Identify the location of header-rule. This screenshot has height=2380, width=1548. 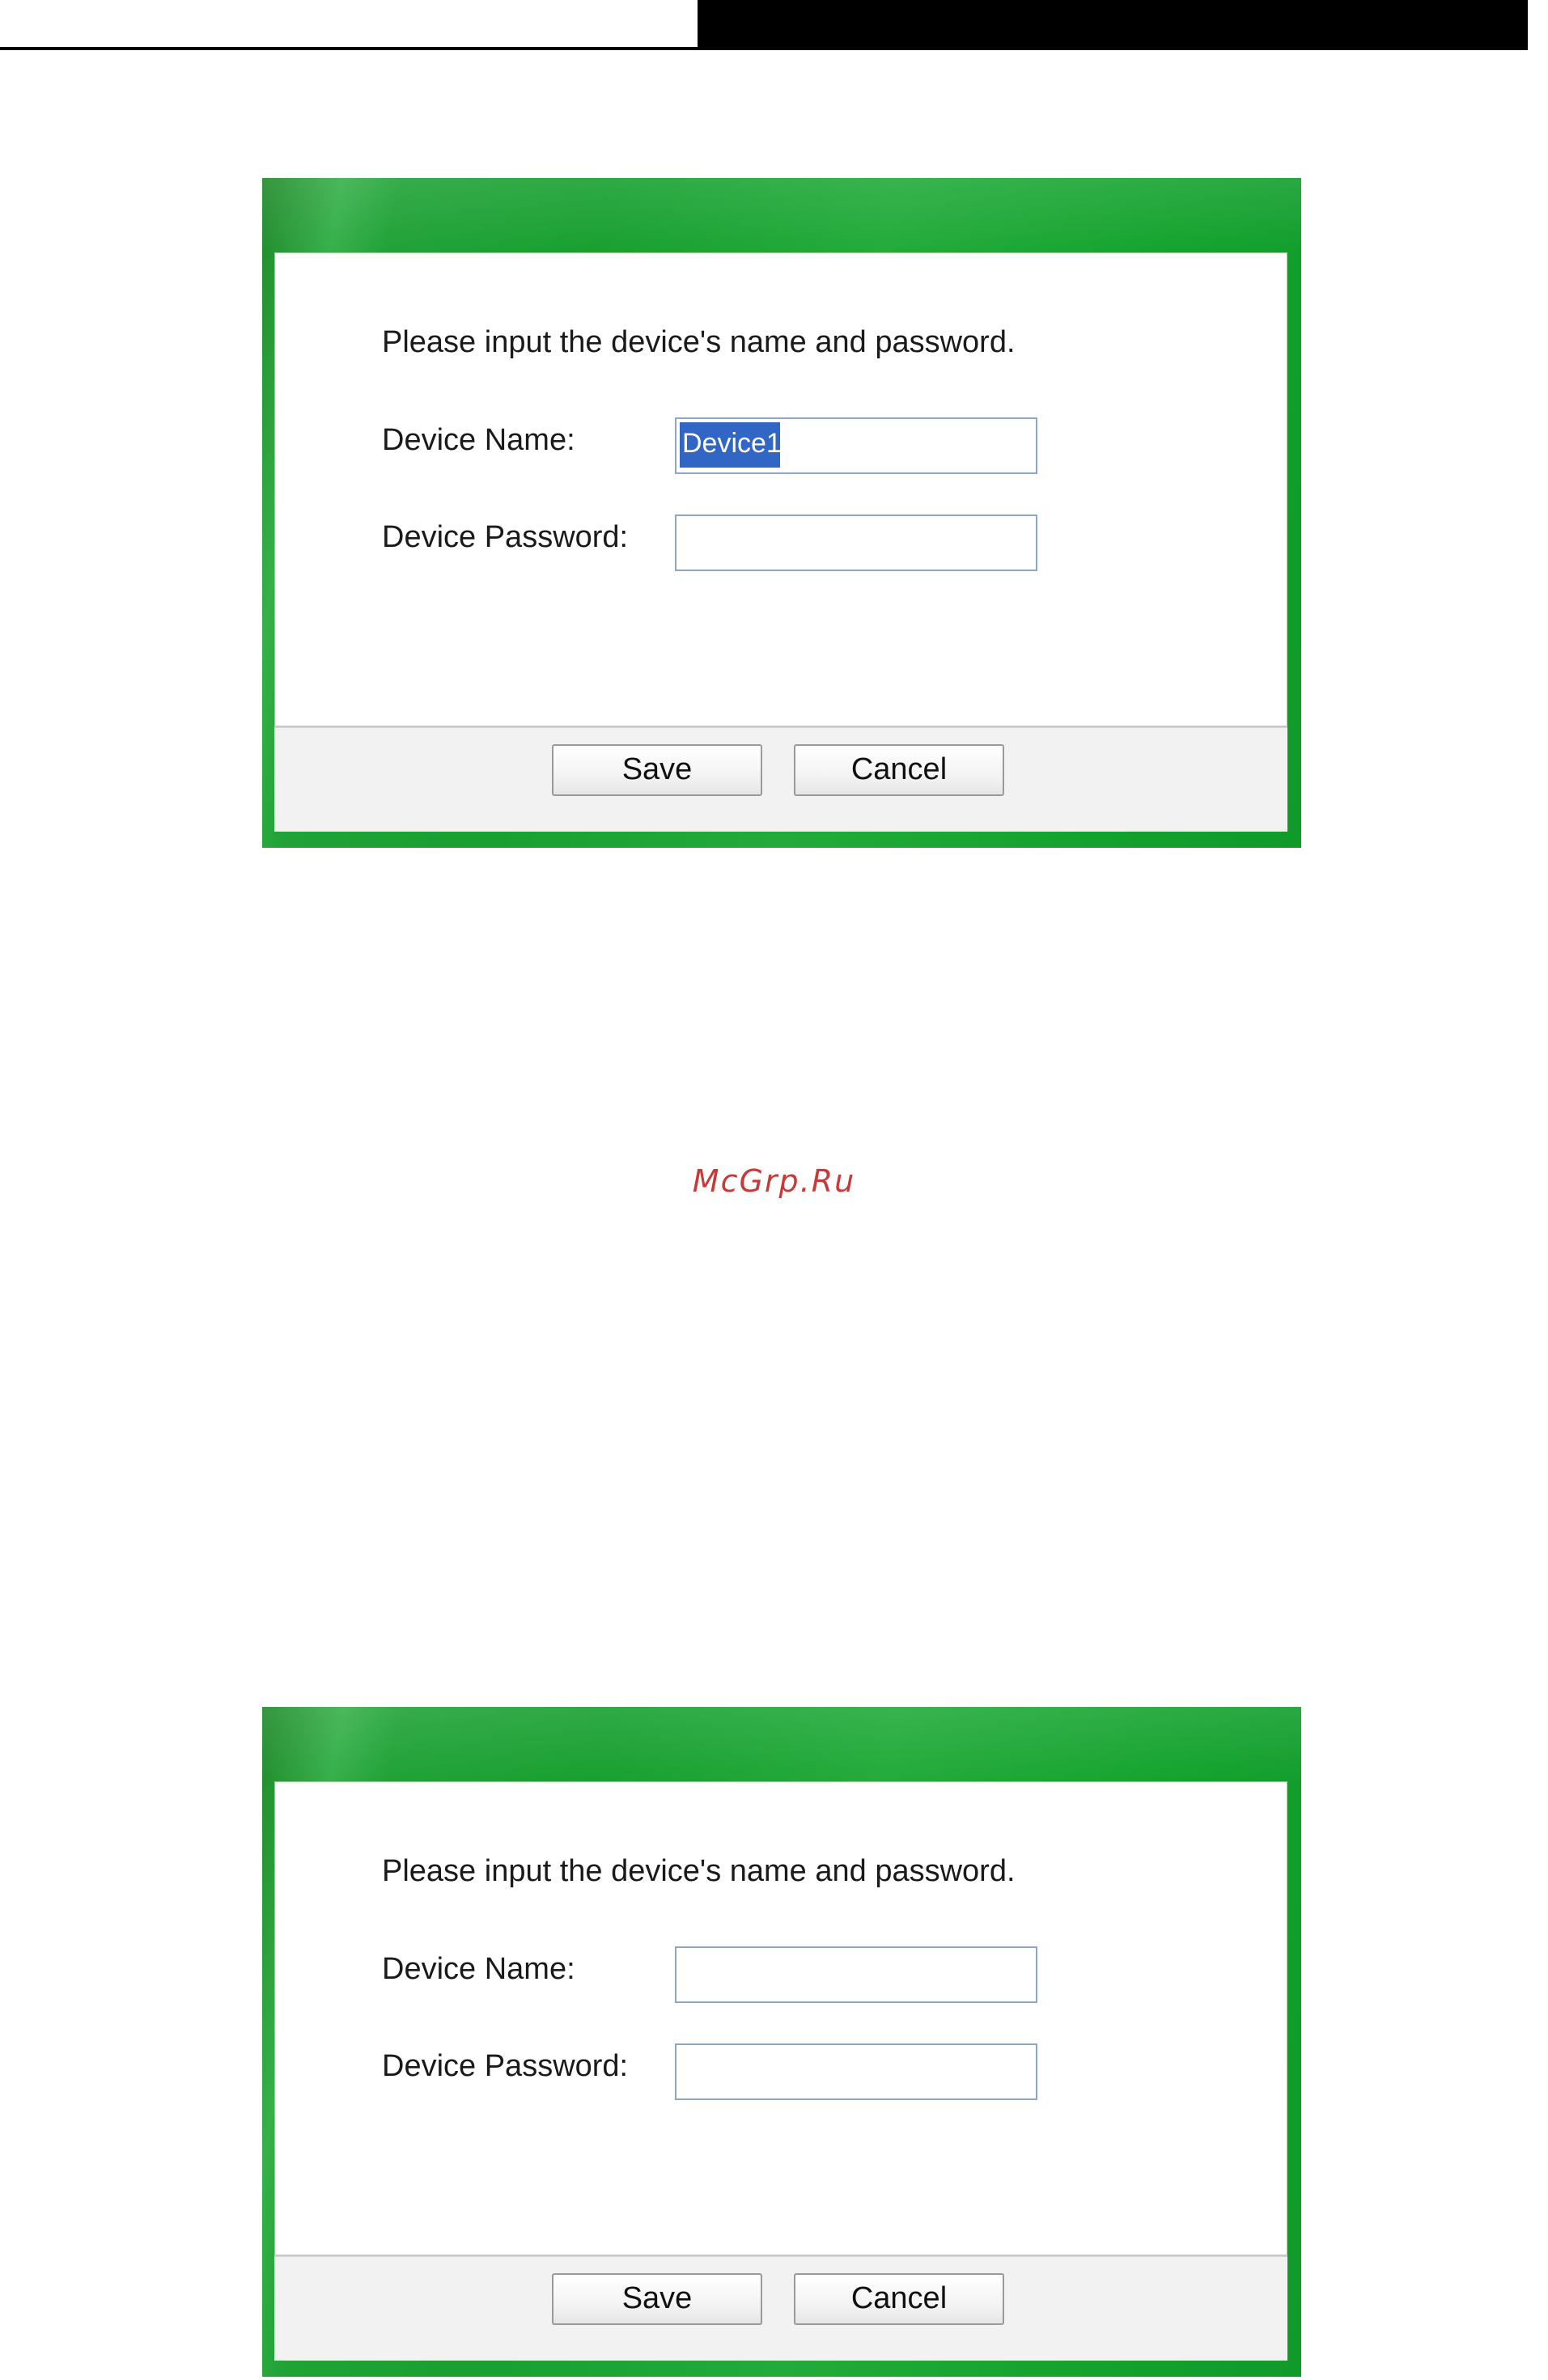
(764, 48).